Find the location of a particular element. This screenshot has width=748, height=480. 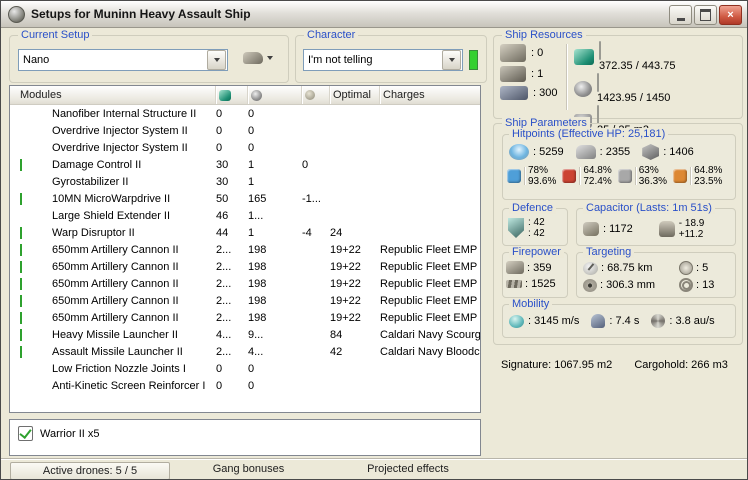

gang-bonuses-tab: Gang bonuses is located at coordinates (248, 469).